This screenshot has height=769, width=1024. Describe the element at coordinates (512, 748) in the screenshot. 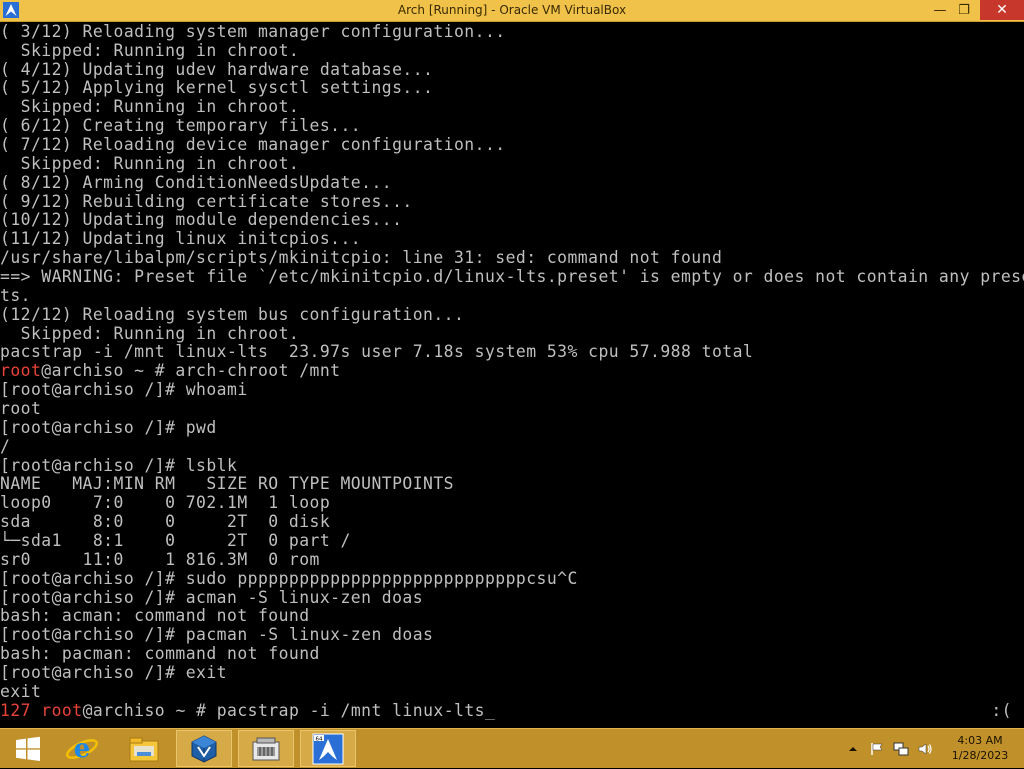

I see `taskbar: e 64 4:03 AM 1/28/2023` at that location.